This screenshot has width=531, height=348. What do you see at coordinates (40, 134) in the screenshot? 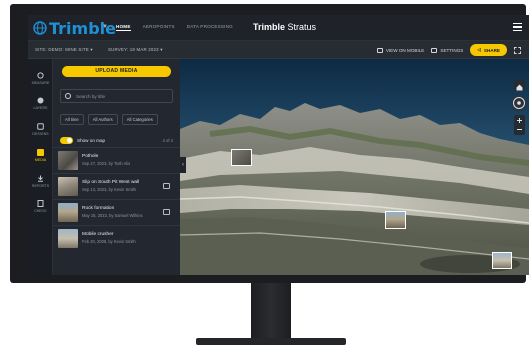
I see `rail-label: DESIGNS` at bounding box center [40, 134].